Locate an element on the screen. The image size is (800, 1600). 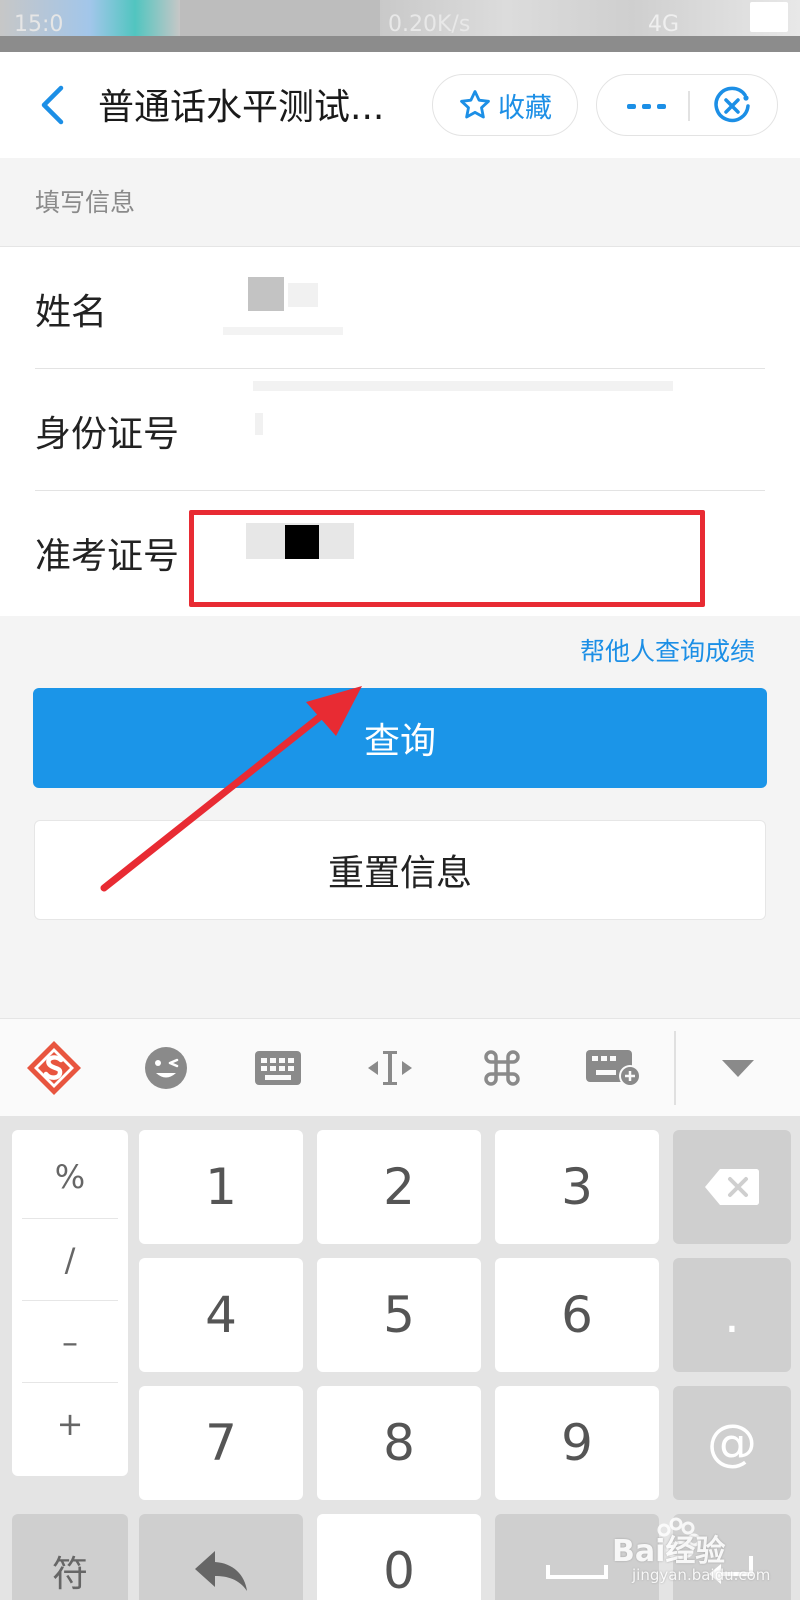
more-button is located at coordinates (647, 106).